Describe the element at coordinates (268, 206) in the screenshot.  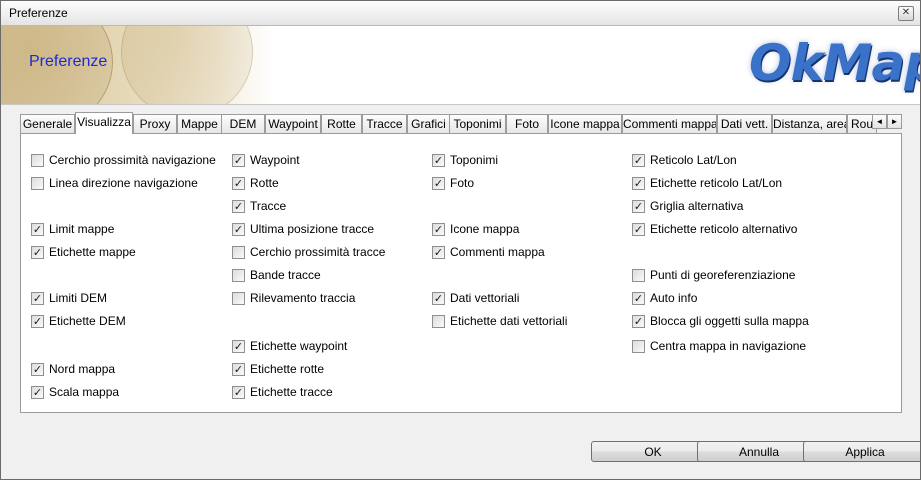
I see `label-tracce: Tracce` at that location.